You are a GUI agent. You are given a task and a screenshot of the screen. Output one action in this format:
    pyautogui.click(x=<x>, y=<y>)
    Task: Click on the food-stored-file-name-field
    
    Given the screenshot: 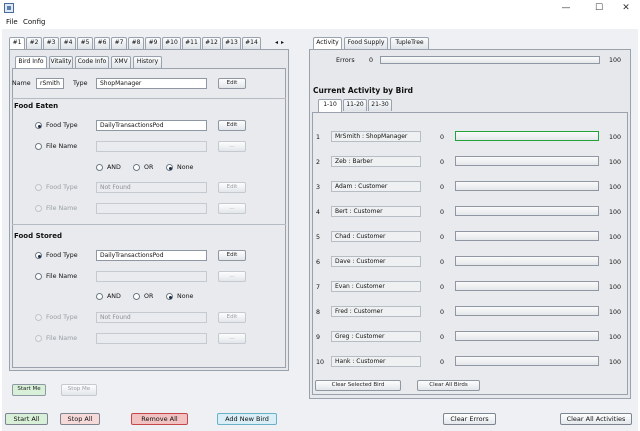 What is the action you would take?
    pyautogui.click(x=151, y=276)
    